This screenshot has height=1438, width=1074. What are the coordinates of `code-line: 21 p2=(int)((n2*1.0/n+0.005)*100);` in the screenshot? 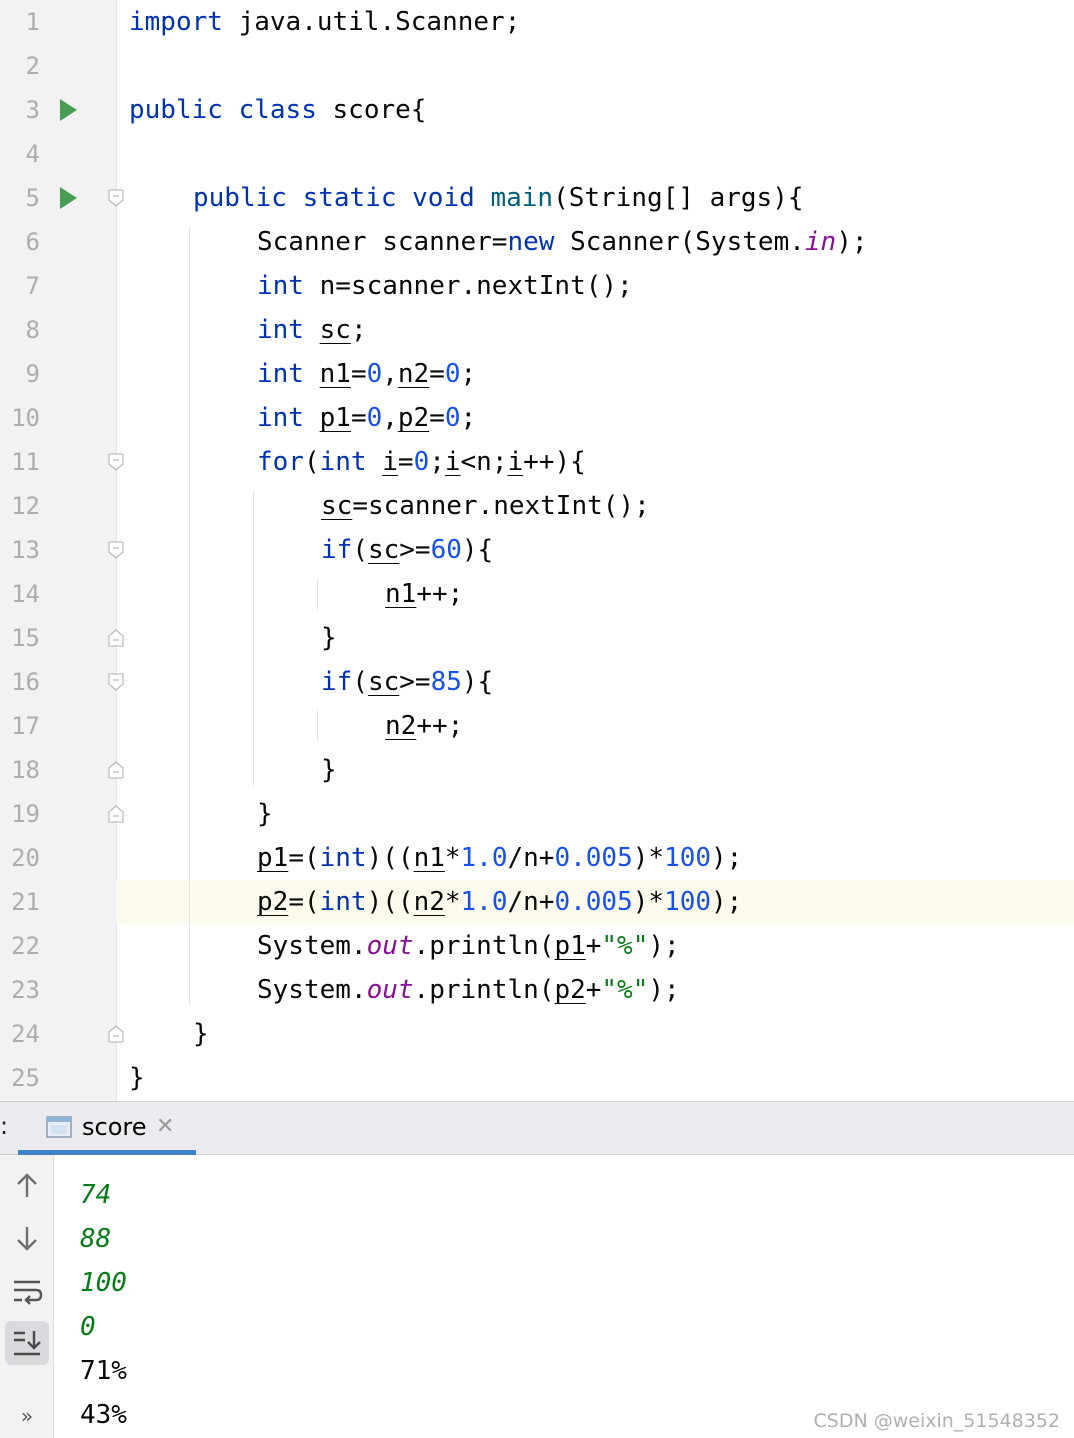 It's located at (537, 902).